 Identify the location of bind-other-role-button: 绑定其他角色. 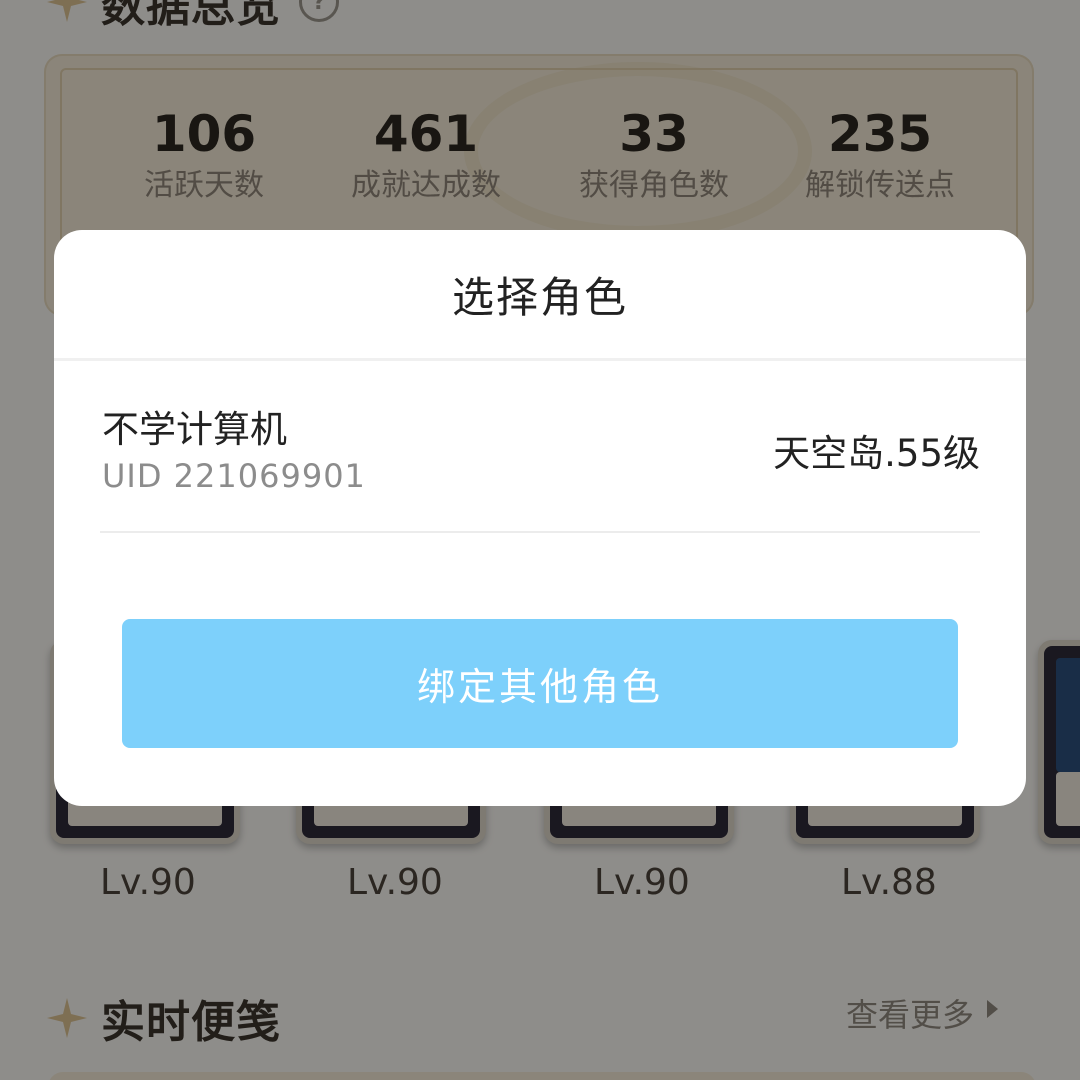
(540, 683).